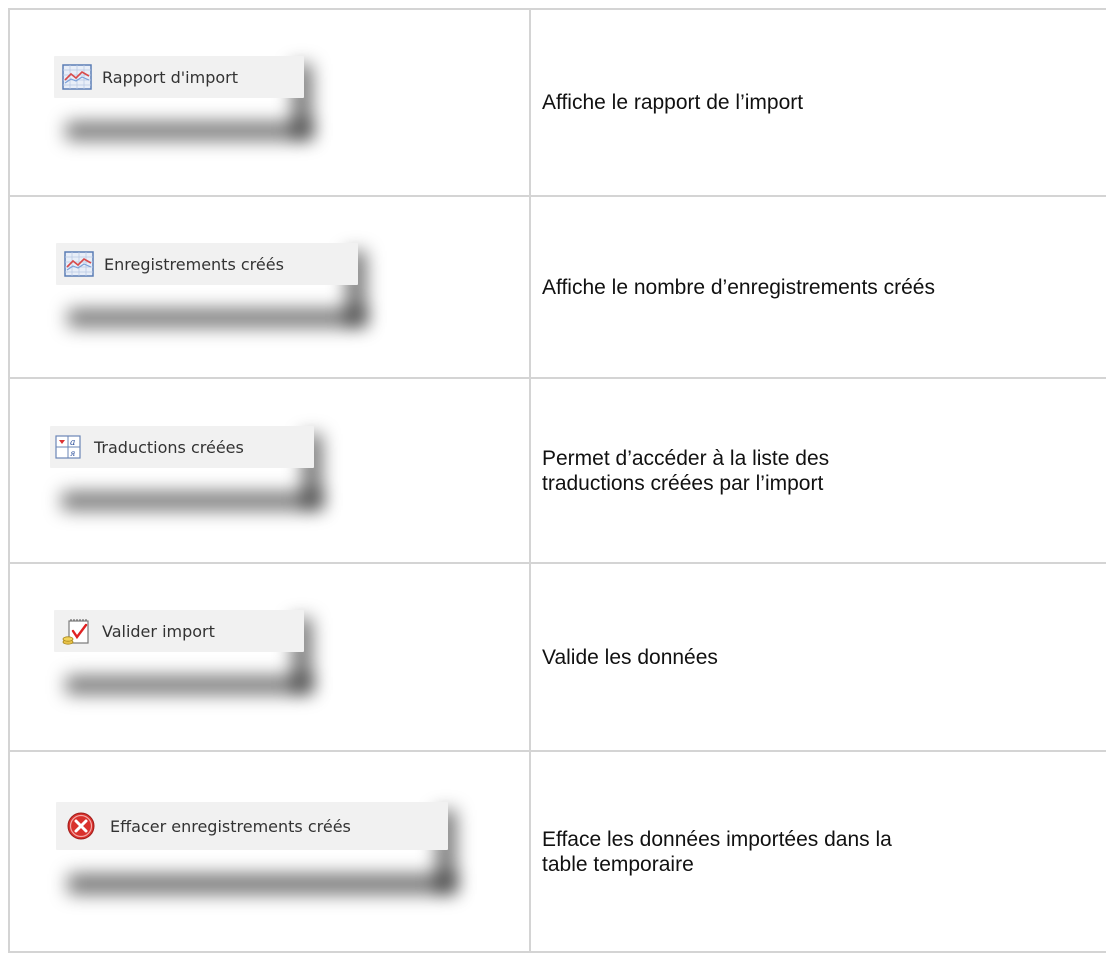 The width and height of the screenshot is (1106, 953). What do you see at coordinates (77, 631) in the screenshot?
I see `validate-notepad-icon` at bounding box center [77, 631].